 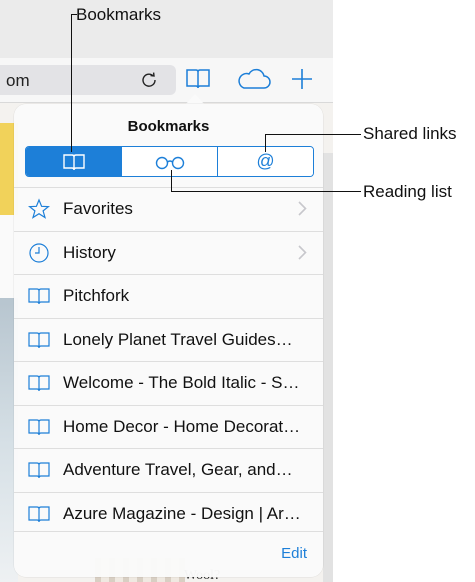 What do you see at coordinates (149, 80) in the screenshot?
I see `reload-icon` at bounding box center [149, 80].